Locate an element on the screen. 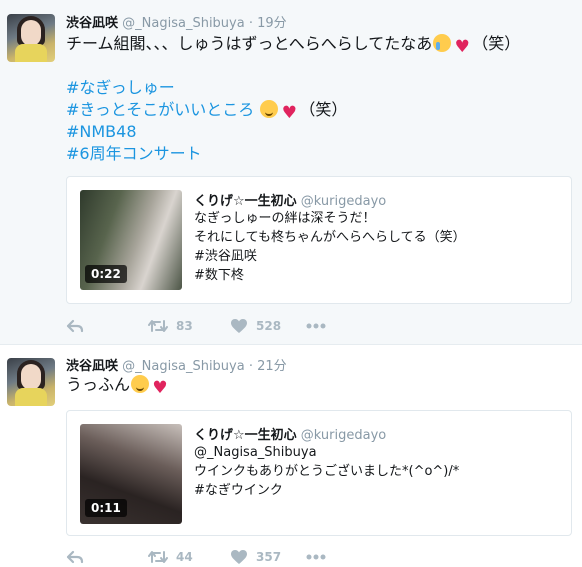 This screenshot has height=567, width=582. hashtag-link: #NMB48 is located at coordinates (101, 132).